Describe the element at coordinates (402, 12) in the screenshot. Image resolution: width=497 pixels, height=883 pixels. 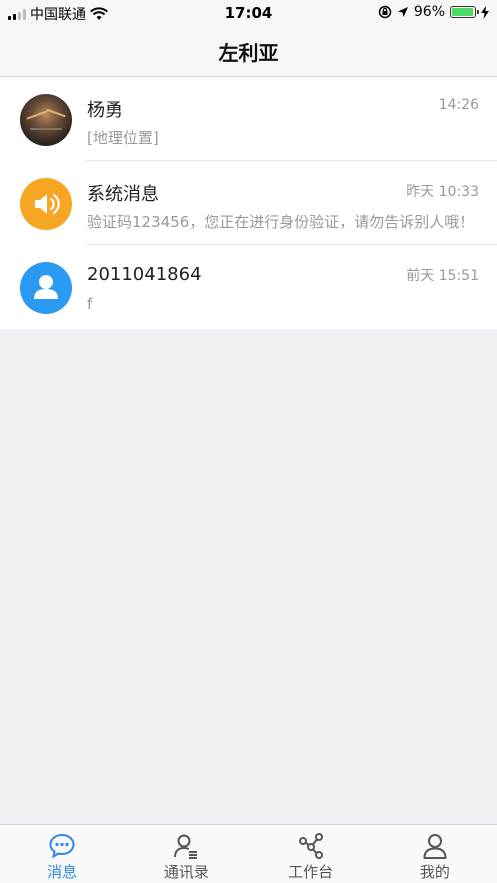
I see `location-arrow-icon` at that location.